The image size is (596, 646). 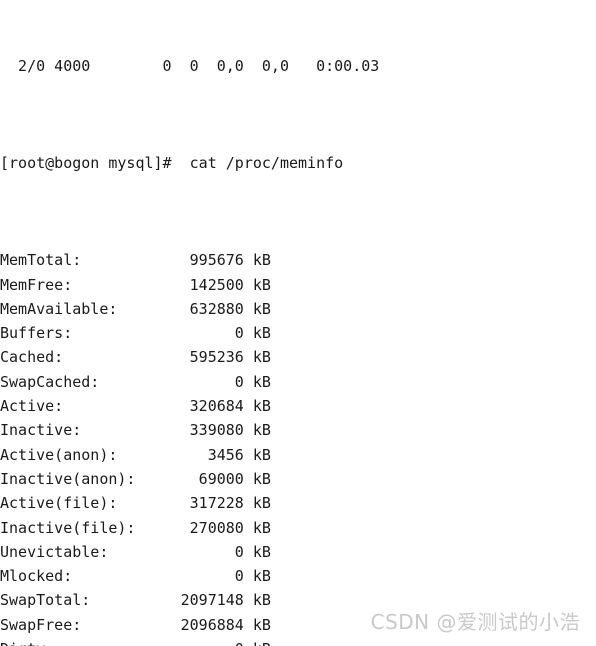 I want to click on meminfo-value: 3456, so click(x=194, y=454).